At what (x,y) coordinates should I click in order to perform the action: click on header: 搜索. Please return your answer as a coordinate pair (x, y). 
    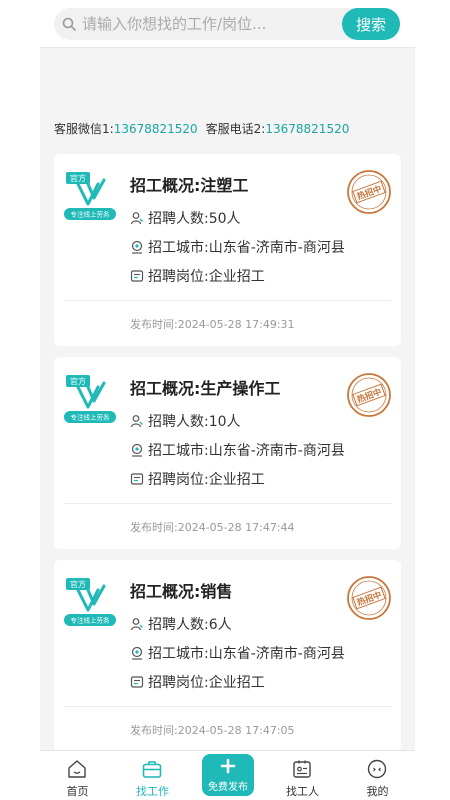
    Looking at the image, I should click on (227, 24).